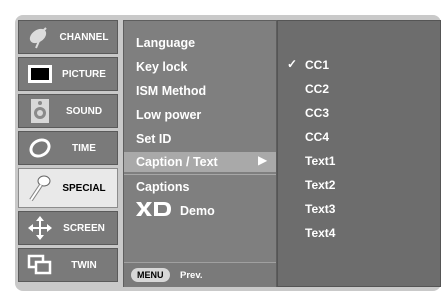 This screenshot has width=445, height=297. Describe the element at coordinates (40, 265) in the screenshot. I see `twin-screen-icon` at that location.